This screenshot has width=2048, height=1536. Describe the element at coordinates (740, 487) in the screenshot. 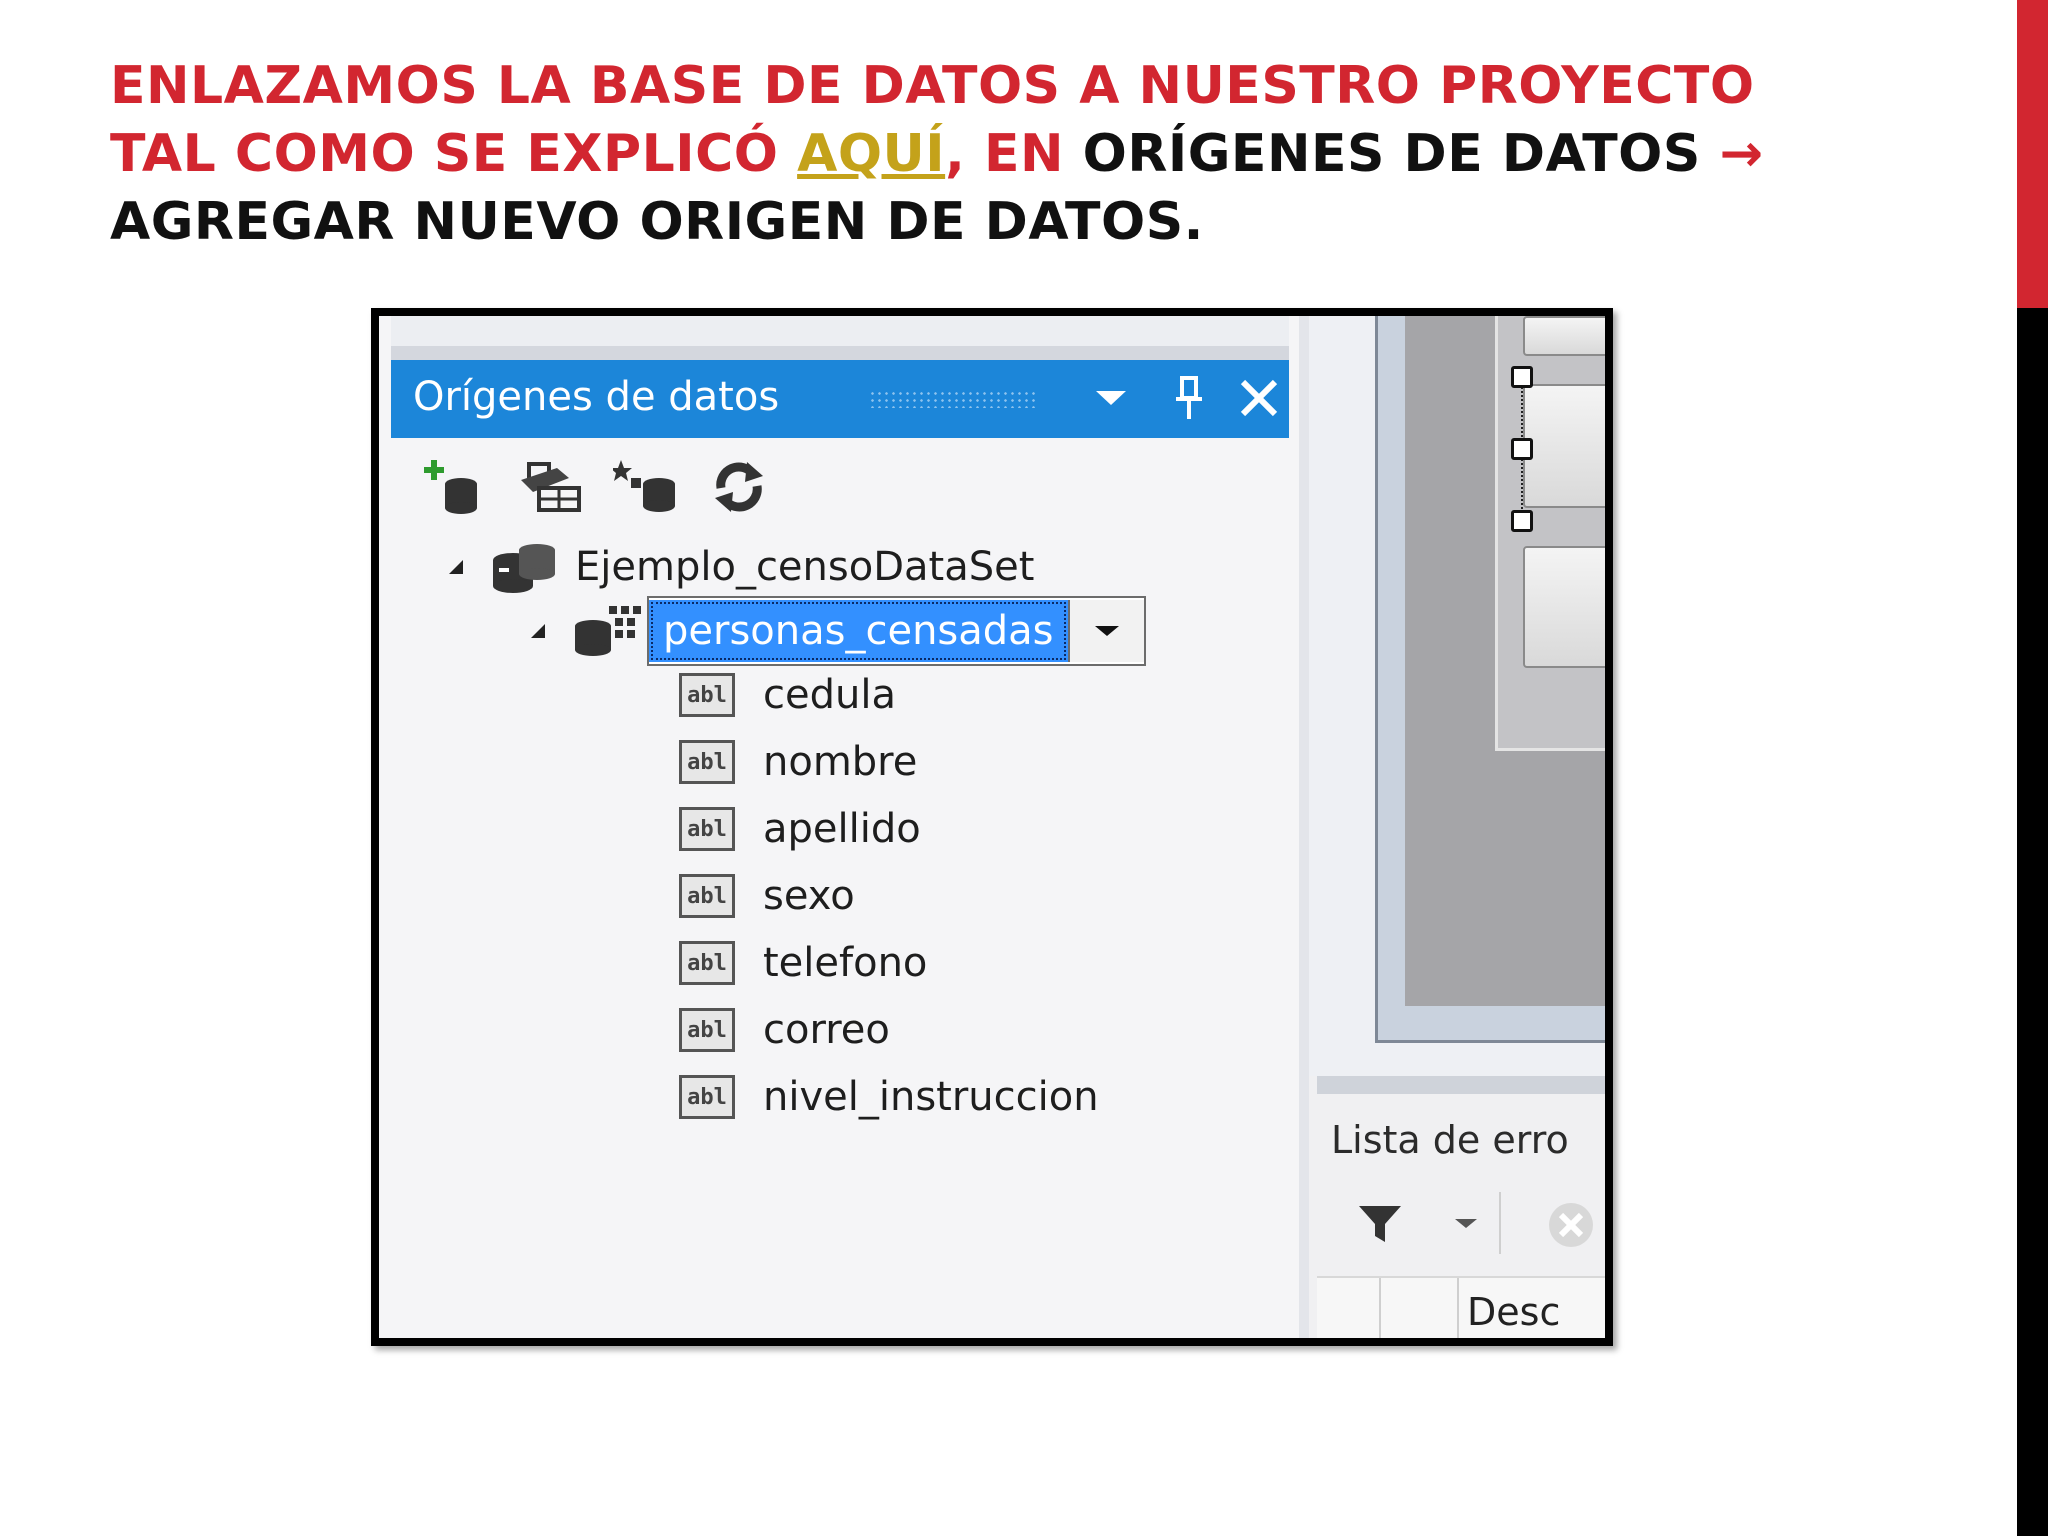

I see `refresh-icon` at that location.